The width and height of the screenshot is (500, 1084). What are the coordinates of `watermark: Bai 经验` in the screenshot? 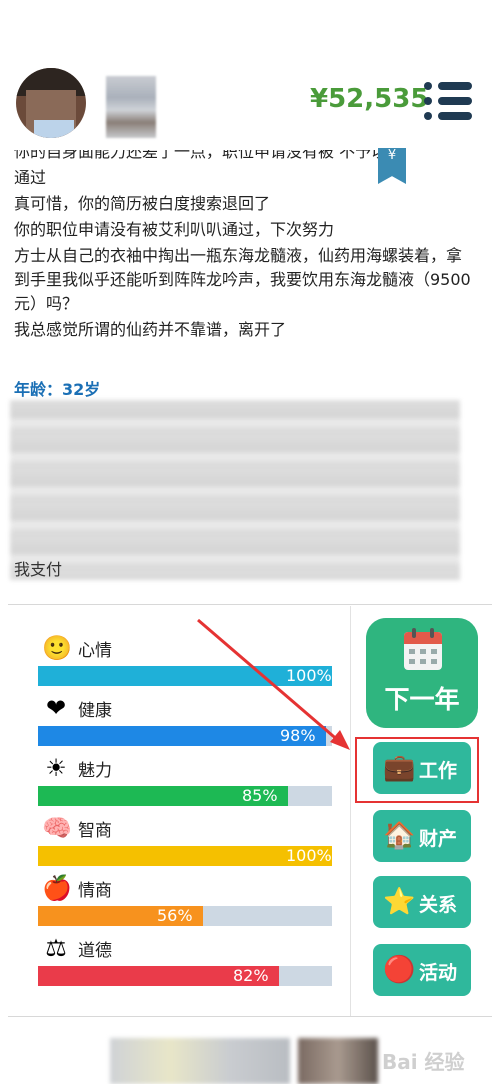 It's located at (423, 1062).